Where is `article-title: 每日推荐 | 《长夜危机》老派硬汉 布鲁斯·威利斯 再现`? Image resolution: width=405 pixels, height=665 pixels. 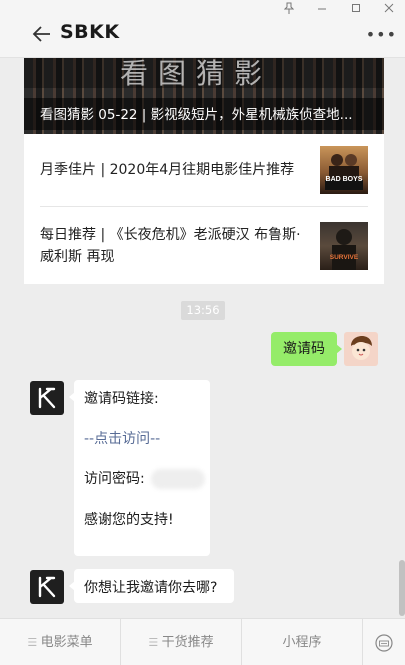
article-title: 每日推荐 | 《长夜危机》老派硬汉 布鲁斯·威利斯 再现 is located at coordinates (170, 246).